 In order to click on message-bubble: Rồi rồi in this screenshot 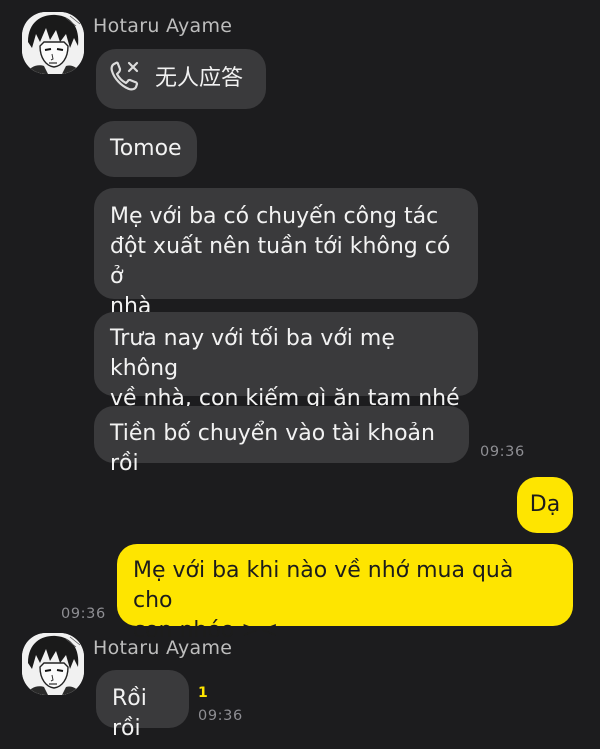, I will do `click(142, 705)`.